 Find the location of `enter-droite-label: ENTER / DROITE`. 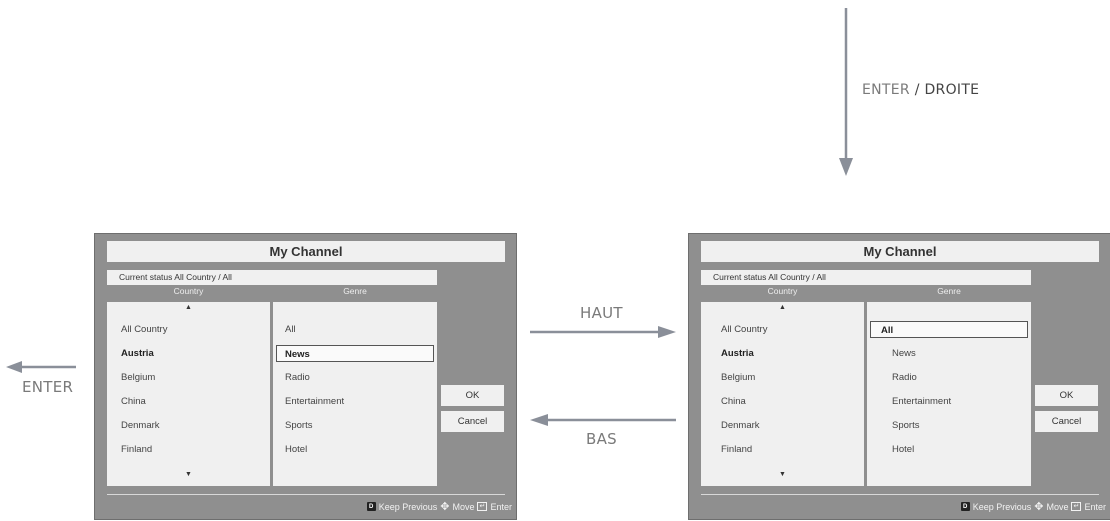

enter-droite-label: ENTER / DROITE is located at coordinates (921, 90).